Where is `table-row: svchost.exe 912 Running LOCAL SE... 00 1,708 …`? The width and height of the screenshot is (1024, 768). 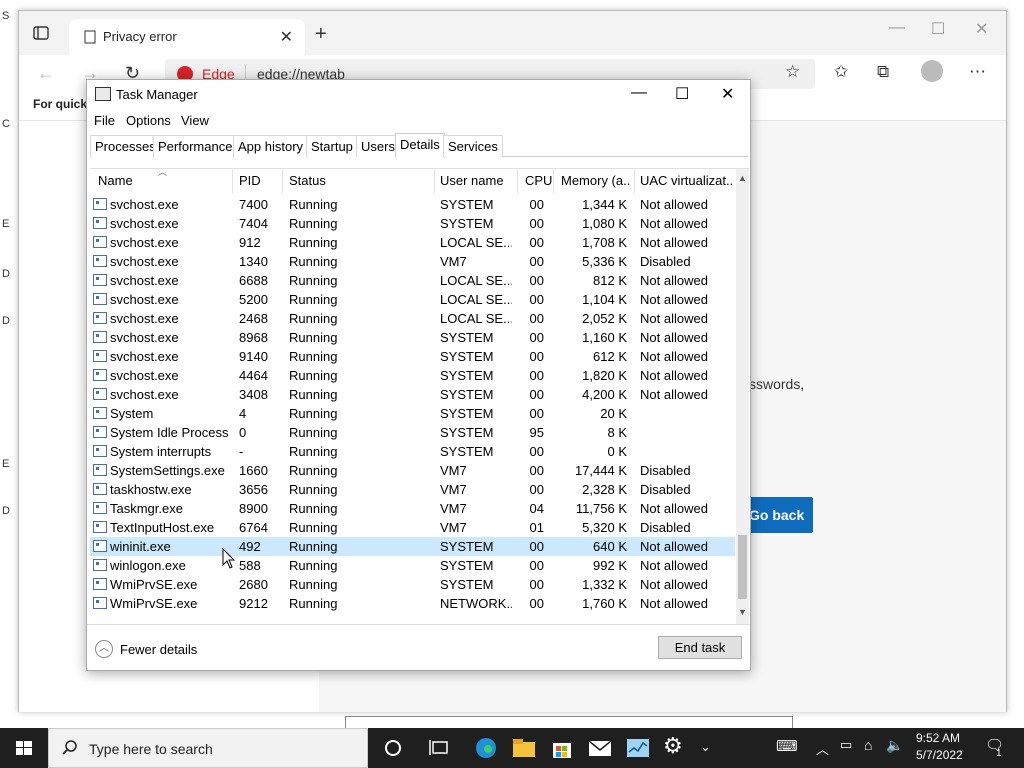 table-row: svchost.exe 912 Running LOCAL SE... 00 1,708 … is located at coordinates (412, 242).